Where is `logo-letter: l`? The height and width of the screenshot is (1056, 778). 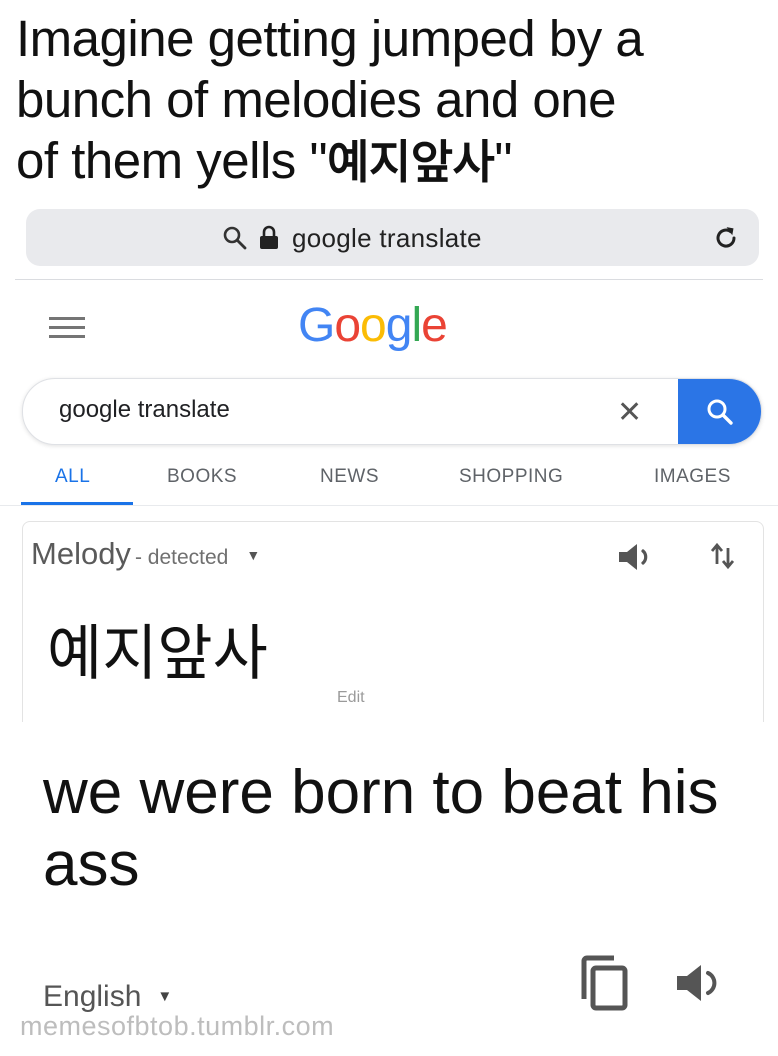
logo-letter: l is located at coordinates (416, 325).